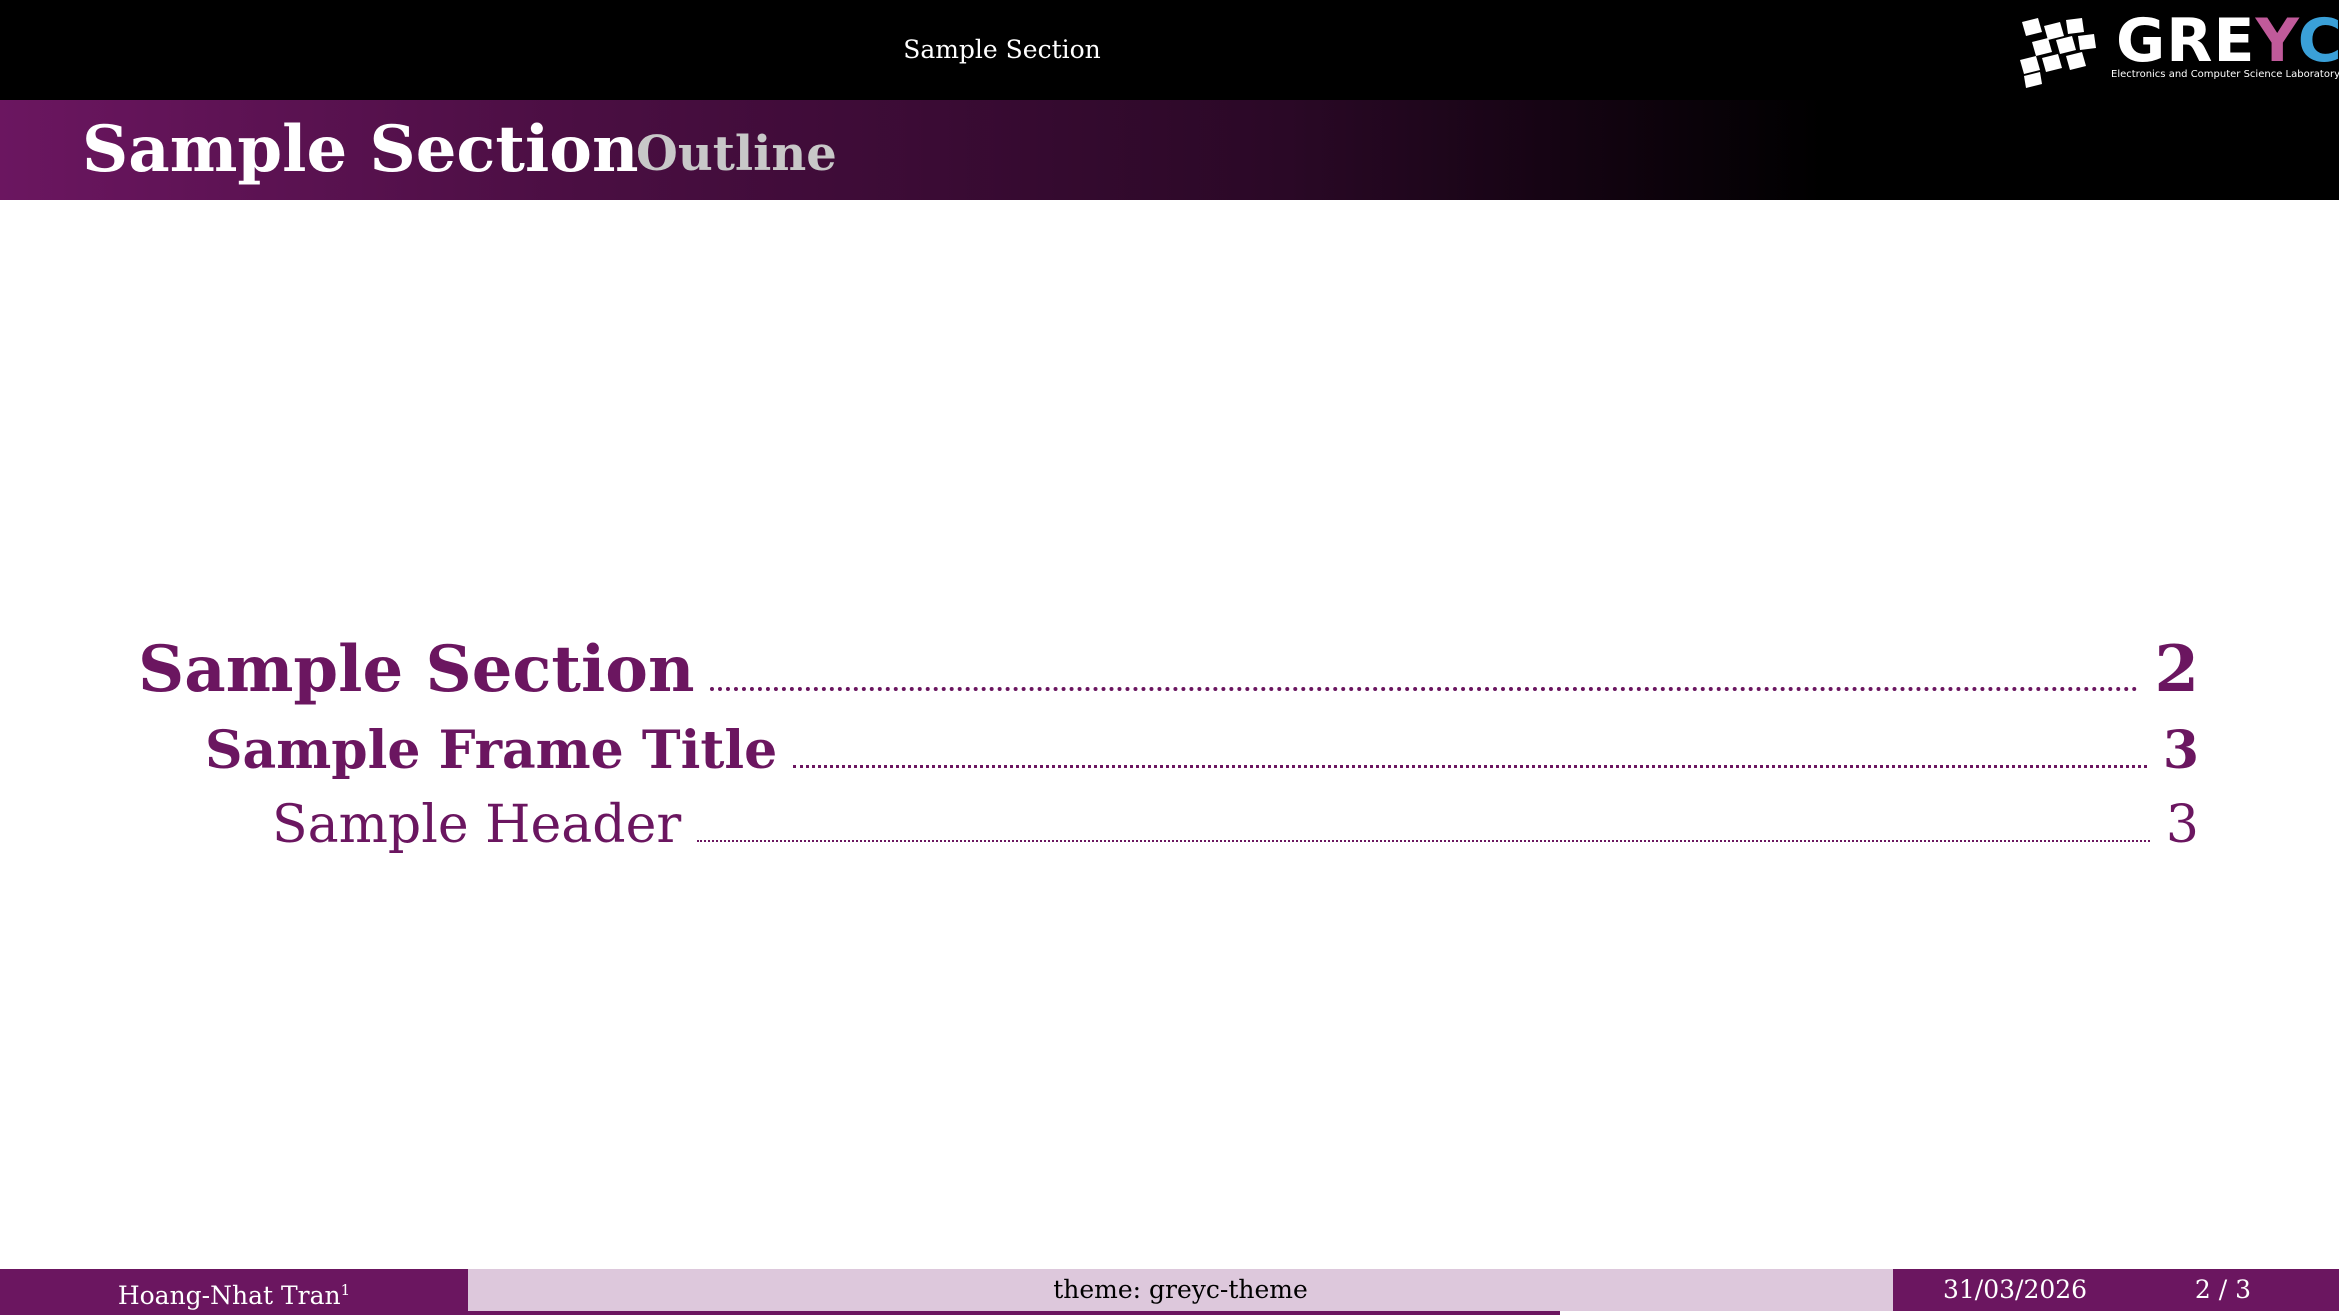  Describe the element at coordinates (2176, 669) in the screenshot. I see `toc-entry-page: 2` at that location.